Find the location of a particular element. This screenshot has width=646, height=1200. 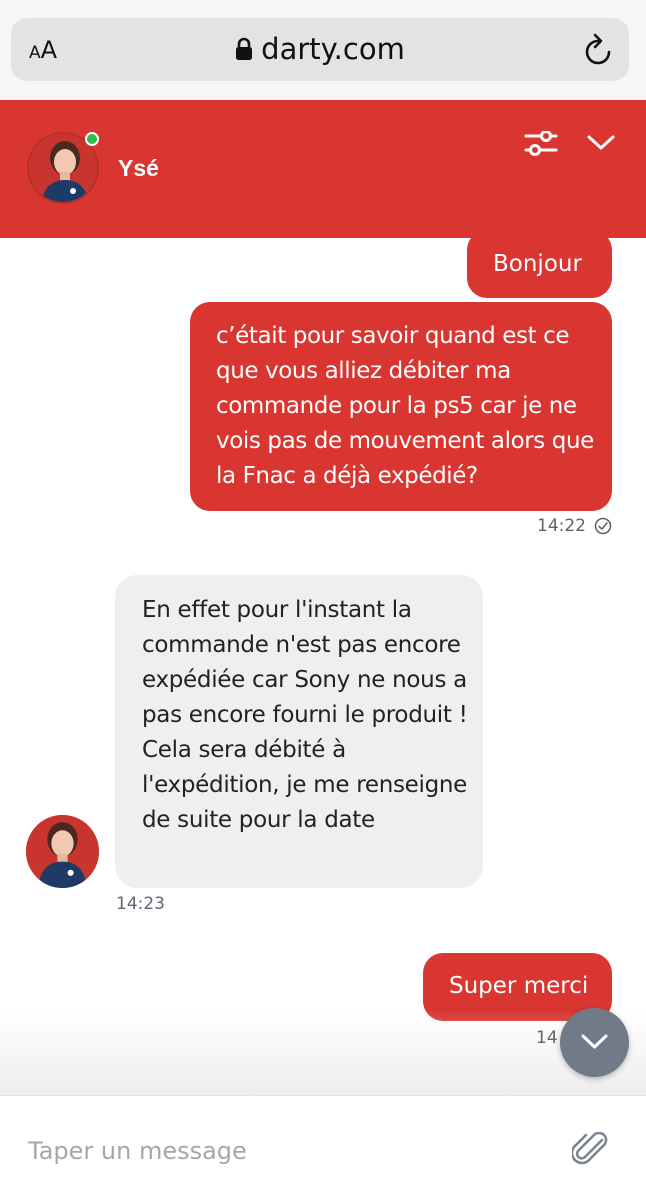

reload-icon is located at coordinates (599, 52).